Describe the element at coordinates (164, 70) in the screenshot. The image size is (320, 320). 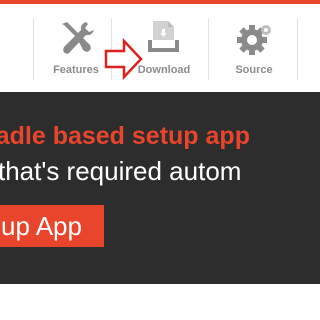
I see `nav-item-label: Download` at that location.